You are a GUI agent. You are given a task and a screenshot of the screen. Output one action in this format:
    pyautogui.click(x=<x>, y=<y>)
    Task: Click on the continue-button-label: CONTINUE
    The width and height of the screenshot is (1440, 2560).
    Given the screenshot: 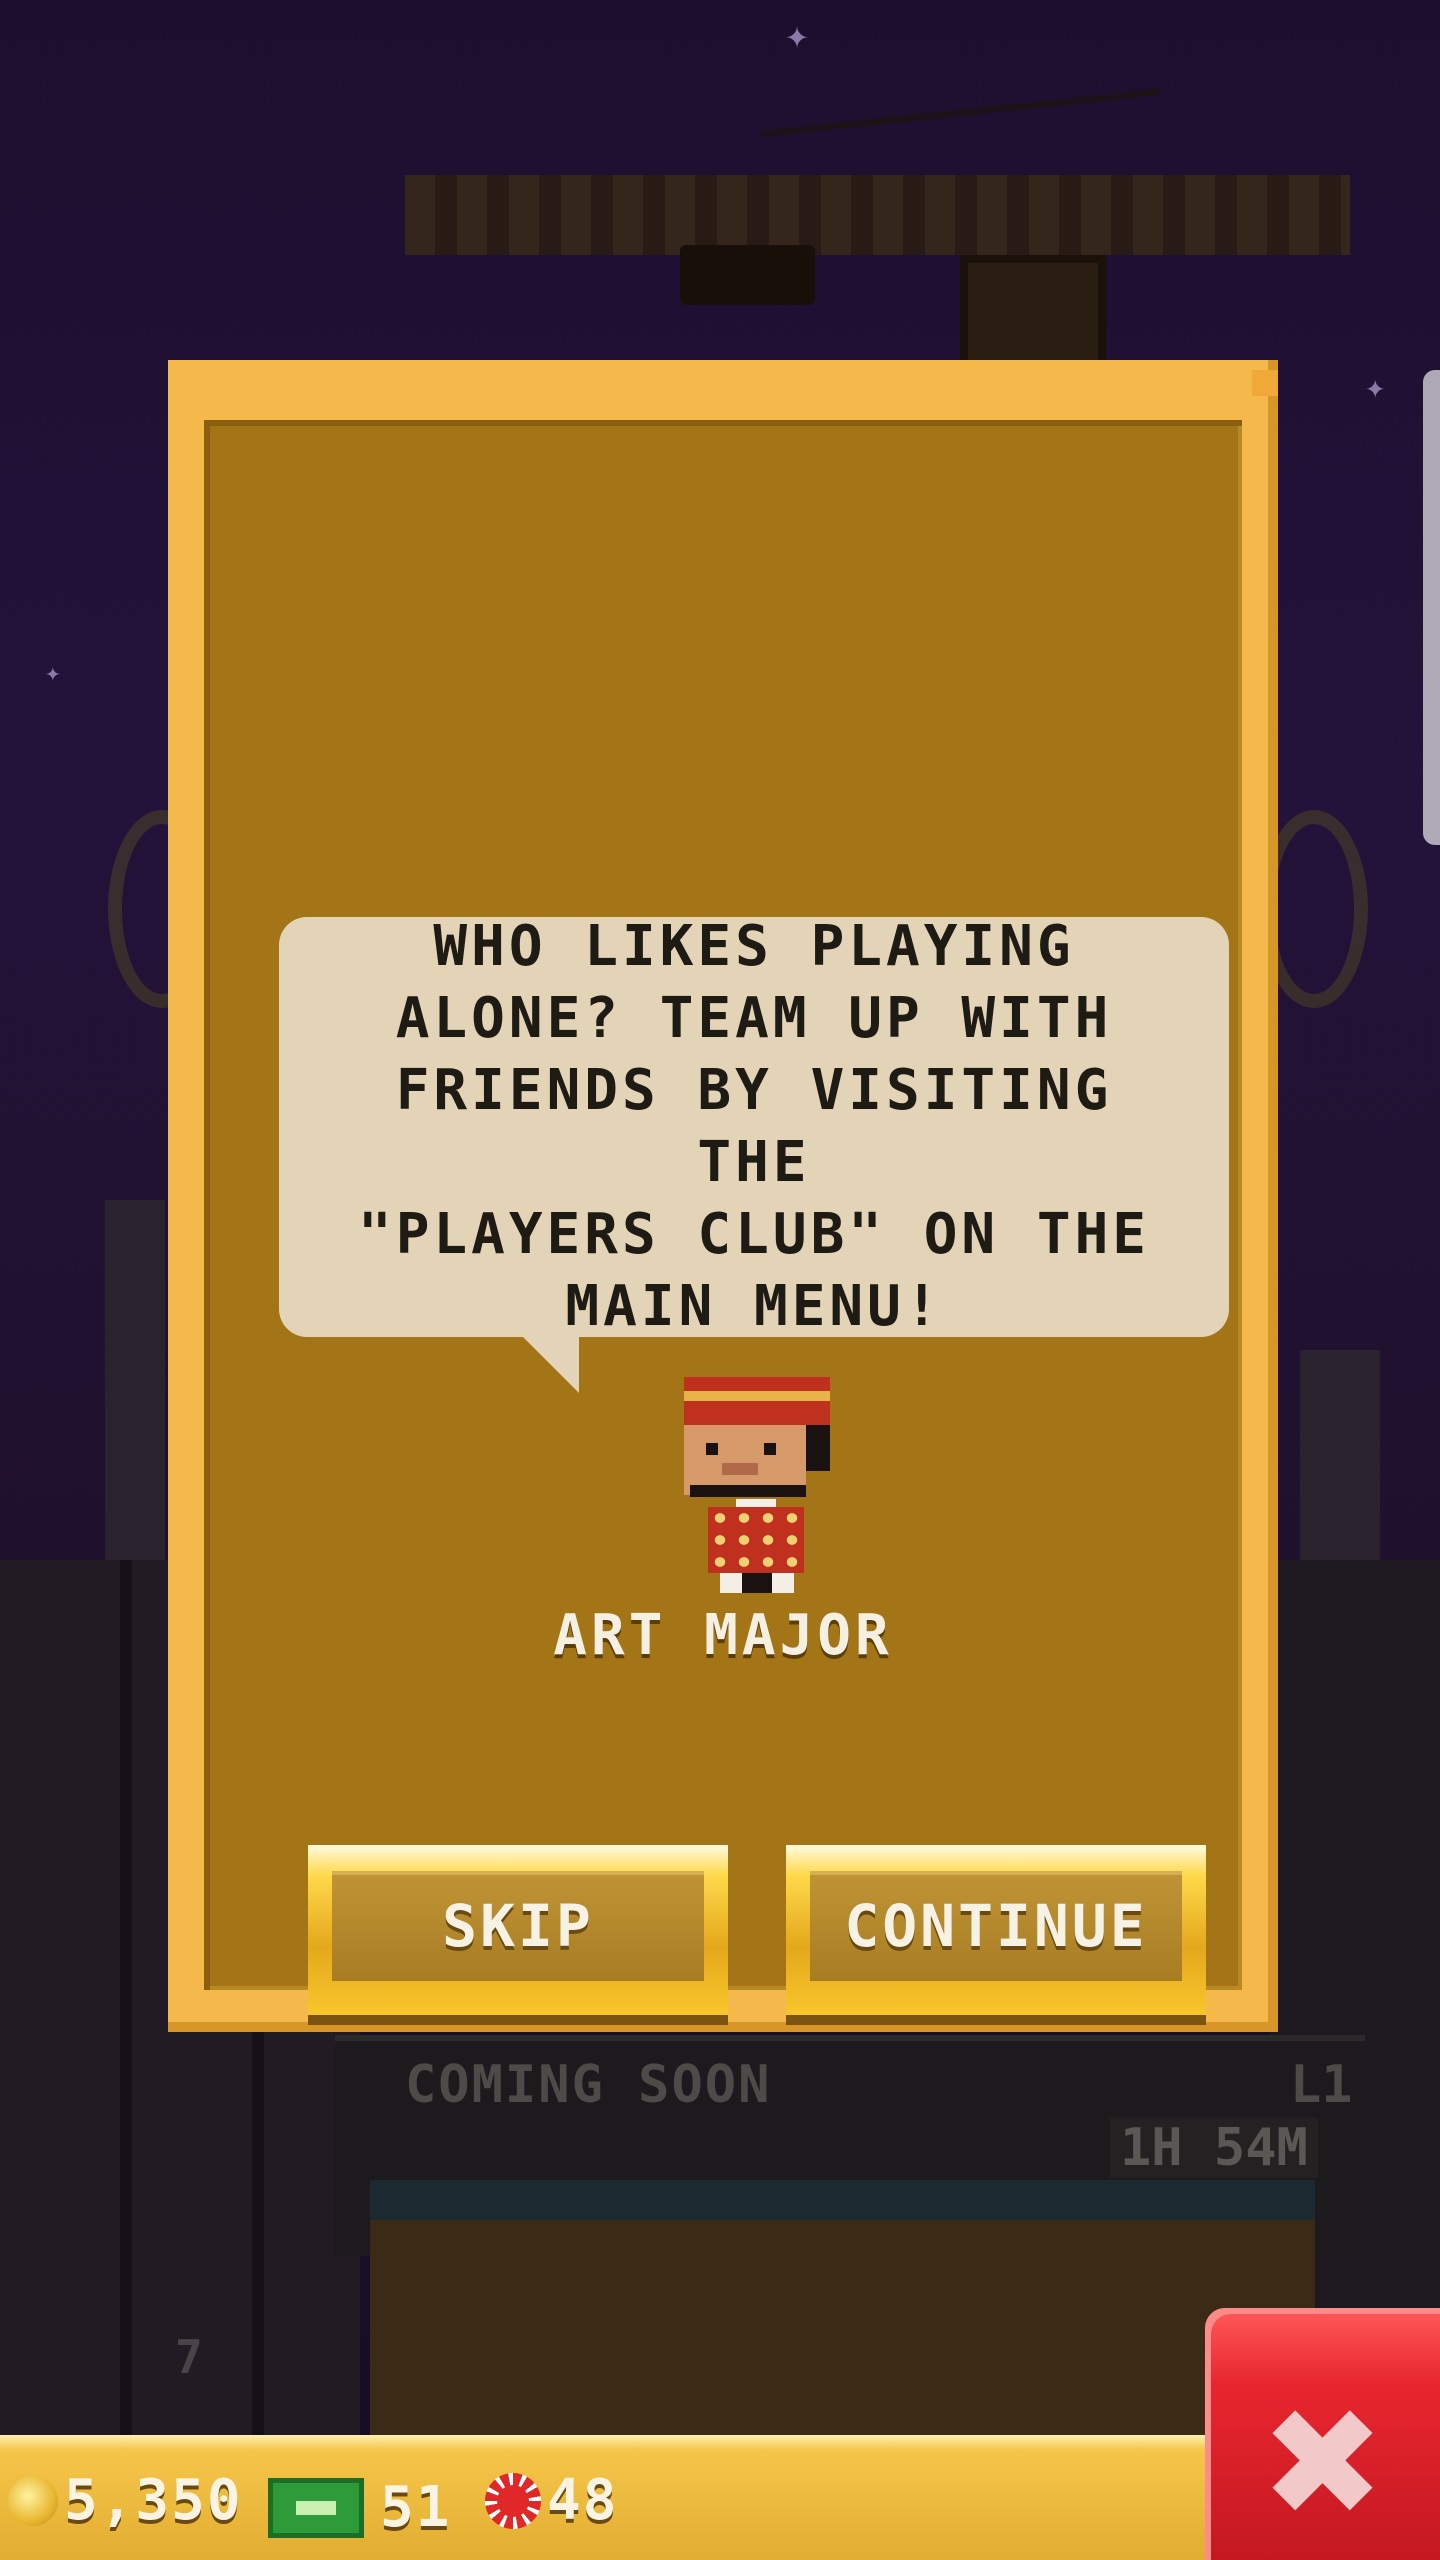 What is the action you would take?
    pyautogui.click(x=996, y=1926)
    